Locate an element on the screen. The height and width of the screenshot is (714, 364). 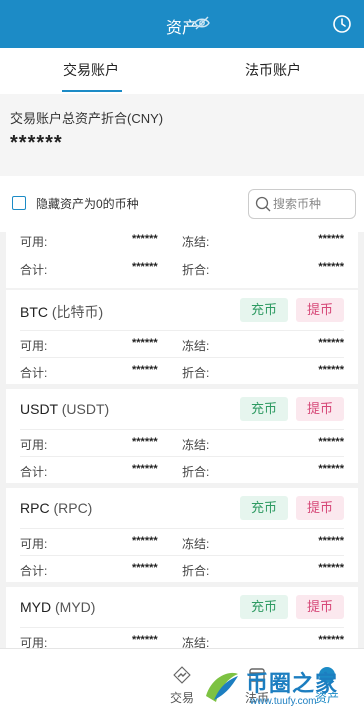
page-title: 资产 is located at coordinates (181, 28).